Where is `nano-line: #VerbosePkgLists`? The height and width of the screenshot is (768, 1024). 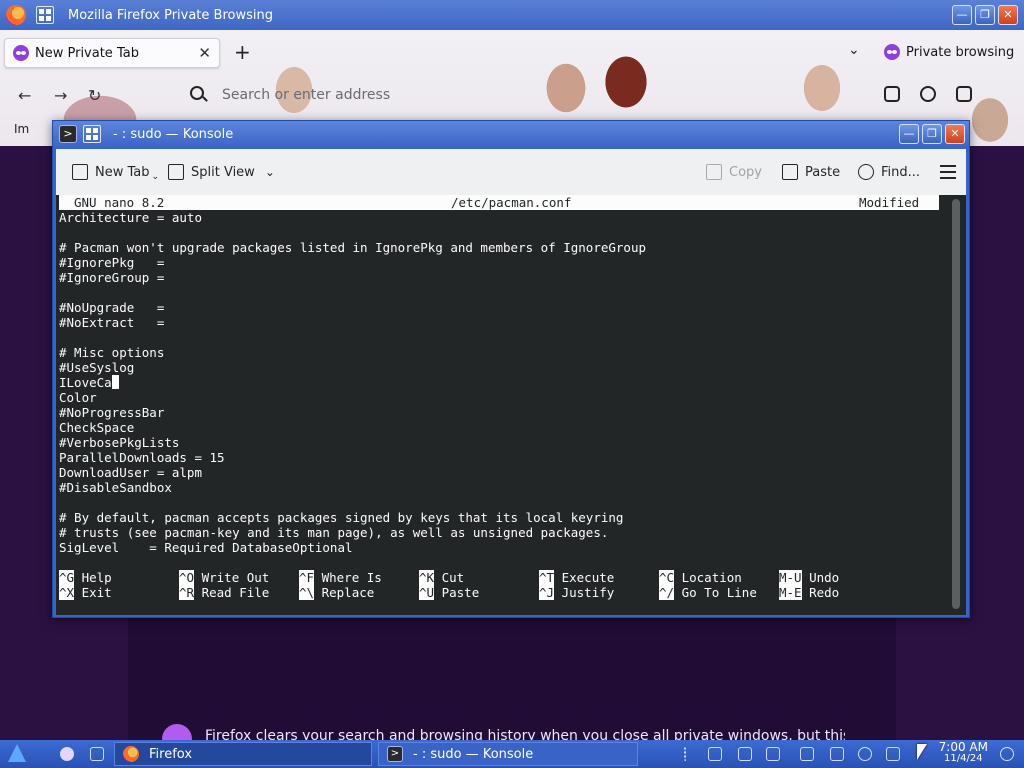 nano-line: #VerbosePkgLists is located at coordinates (119, 442).